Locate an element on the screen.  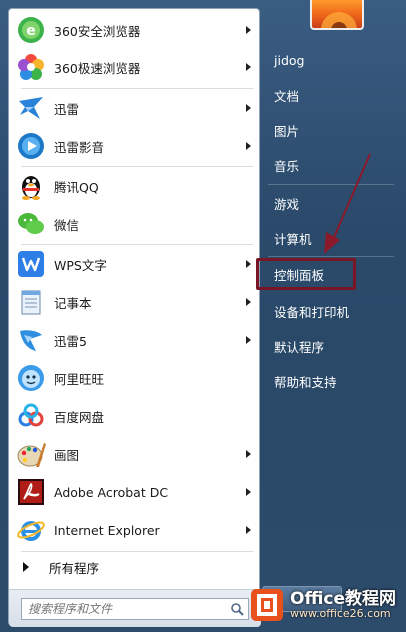
acrobat-icon is located at coordinates (31, 492).